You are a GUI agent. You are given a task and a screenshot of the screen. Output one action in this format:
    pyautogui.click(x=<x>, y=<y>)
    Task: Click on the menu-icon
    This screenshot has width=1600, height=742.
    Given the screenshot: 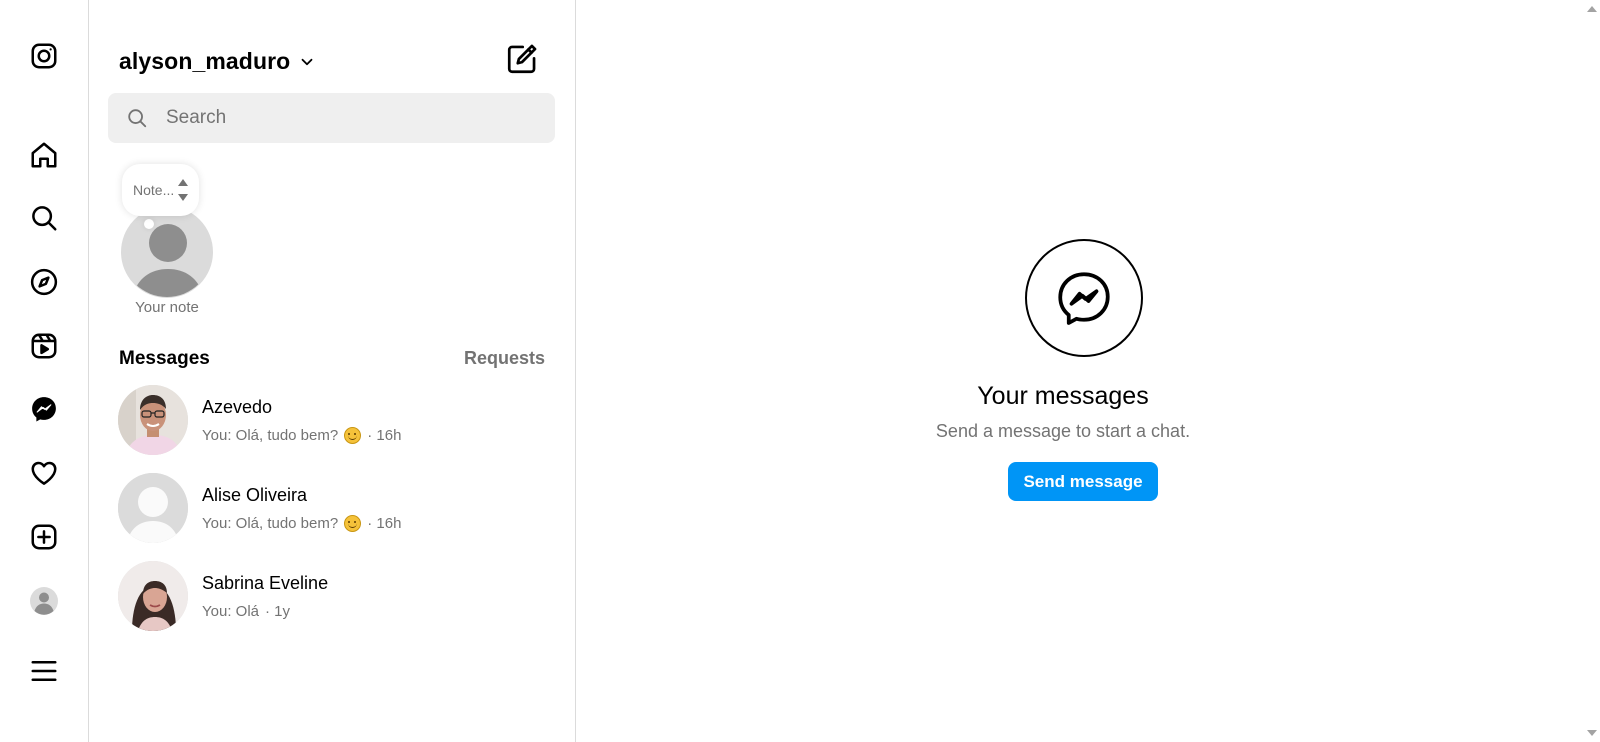 What is the action you would take?
    pyautogui.click(x=44, y=671)
    